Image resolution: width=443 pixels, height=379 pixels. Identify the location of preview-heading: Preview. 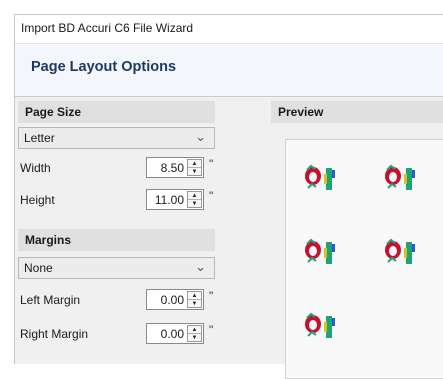
(357, 112).